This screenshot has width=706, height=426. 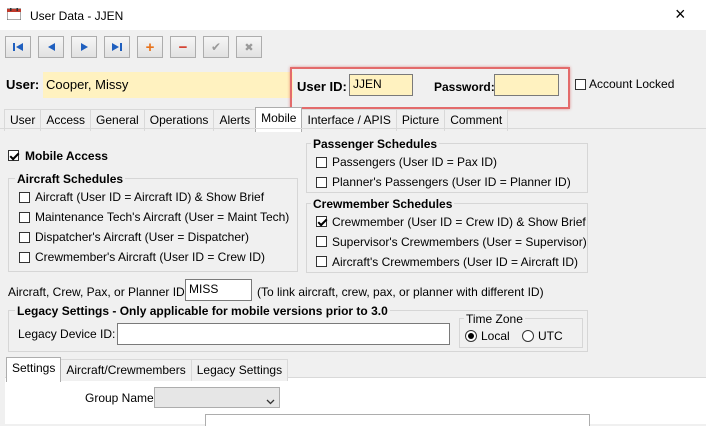 I want to click on local-radio, so click(x=471, y=336).